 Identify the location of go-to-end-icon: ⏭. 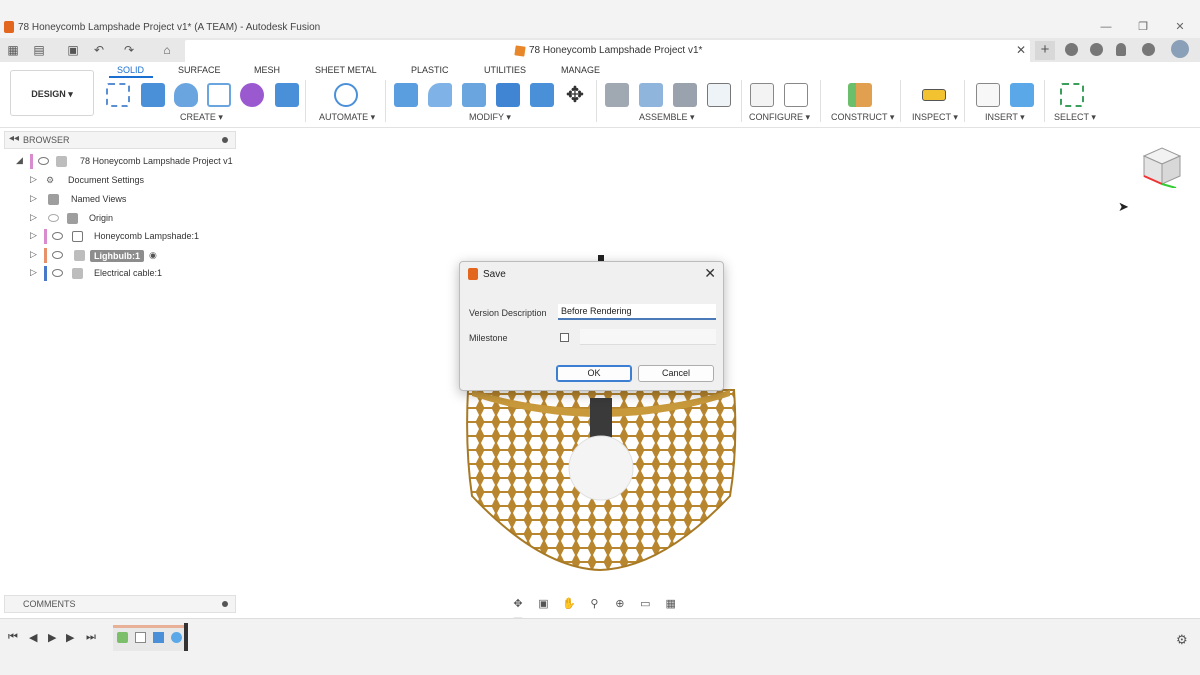
(91, 637).